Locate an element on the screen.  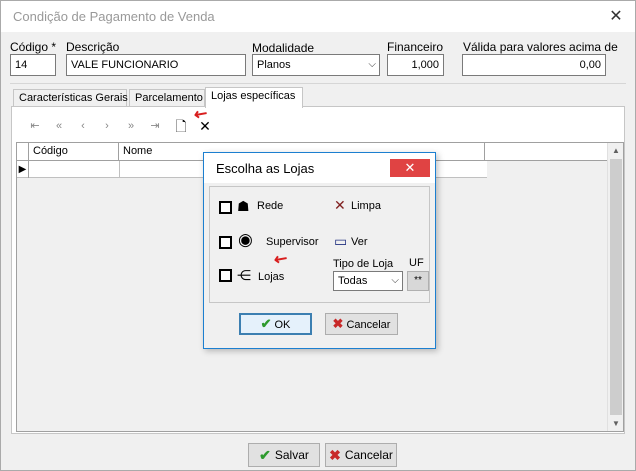
network-icon: ☗ is located at coordinates (243, 206).